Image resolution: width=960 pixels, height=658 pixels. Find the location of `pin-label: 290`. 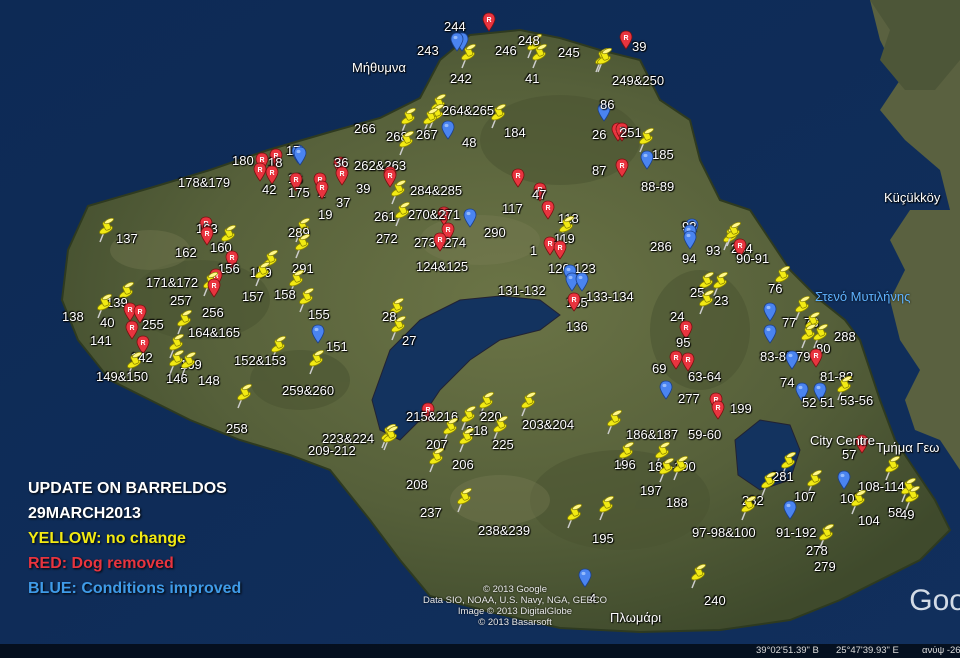

pin-label: 290 is located at coordinates (495, 232).